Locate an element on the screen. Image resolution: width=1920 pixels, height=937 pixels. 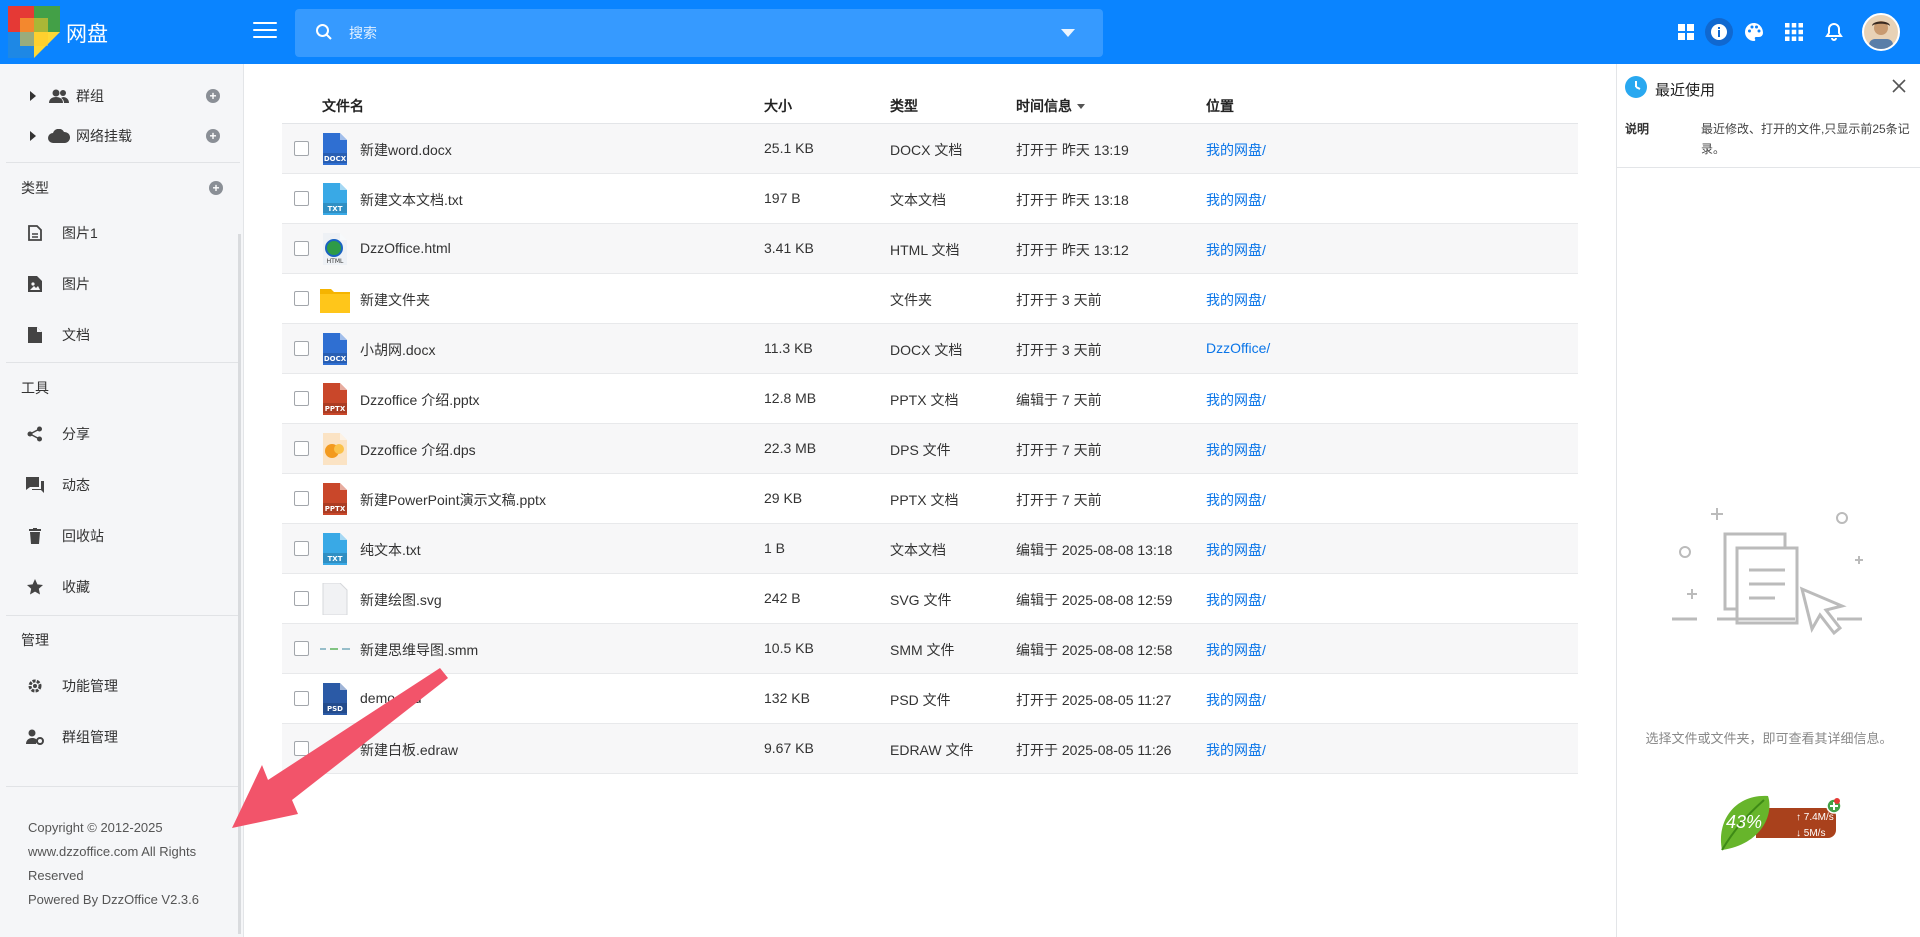
copyright-text: Copyright © 2012-2025 is located at coordinates (95, 827).